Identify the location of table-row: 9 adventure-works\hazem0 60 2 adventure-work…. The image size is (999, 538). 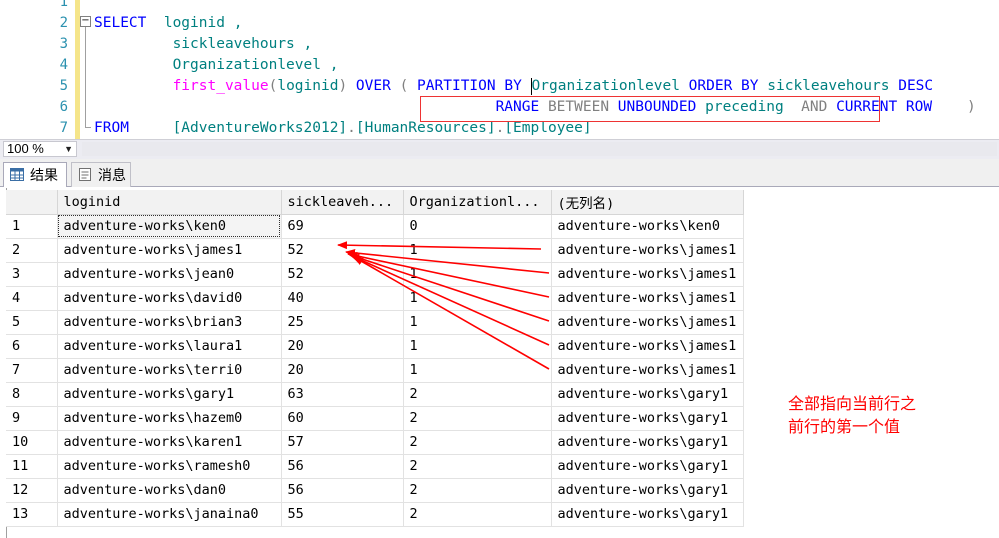
(375, 418).